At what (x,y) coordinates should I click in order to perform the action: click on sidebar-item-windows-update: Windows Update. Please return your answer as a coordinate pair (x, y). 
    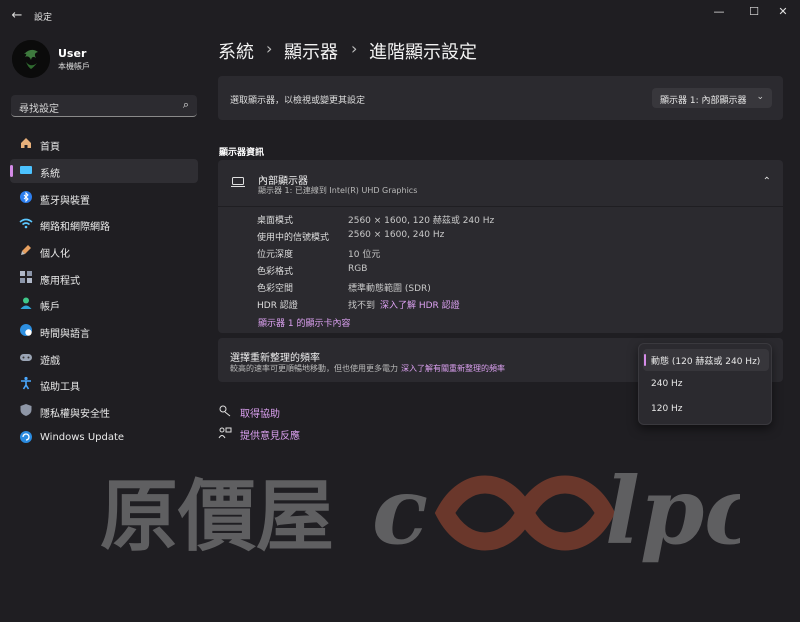
    Looking at the image, I should click on (104, 438).